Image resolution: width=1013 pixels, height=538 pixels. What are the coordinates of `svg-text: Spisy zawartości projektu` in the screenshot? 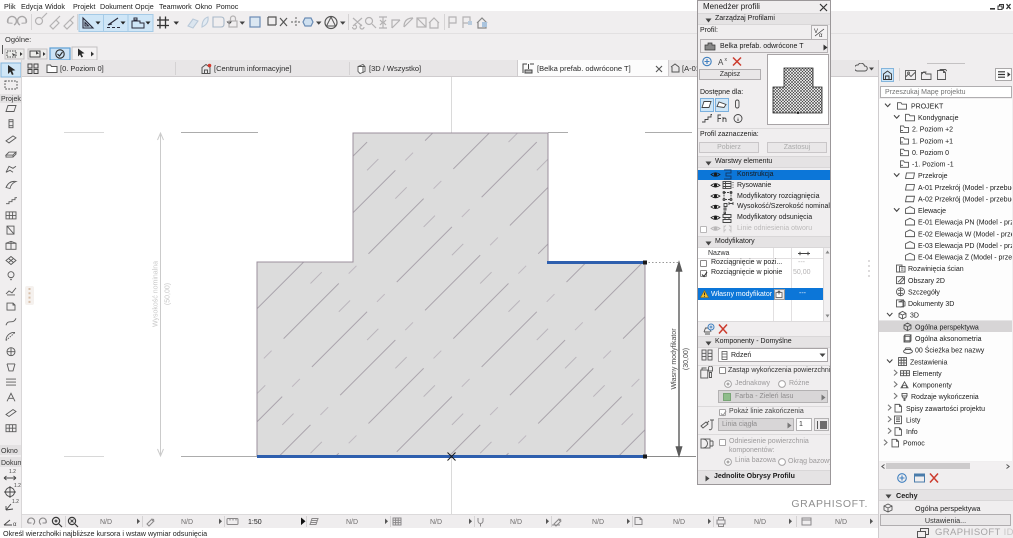 It's located at (945, 409).